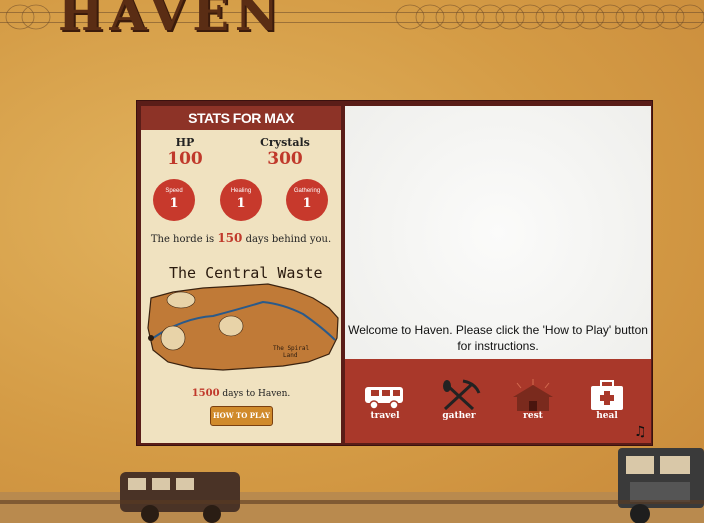  Describe the element at coordinates (246, 273) in the screenshot. I see `map-title: The Central Waste` at that location.